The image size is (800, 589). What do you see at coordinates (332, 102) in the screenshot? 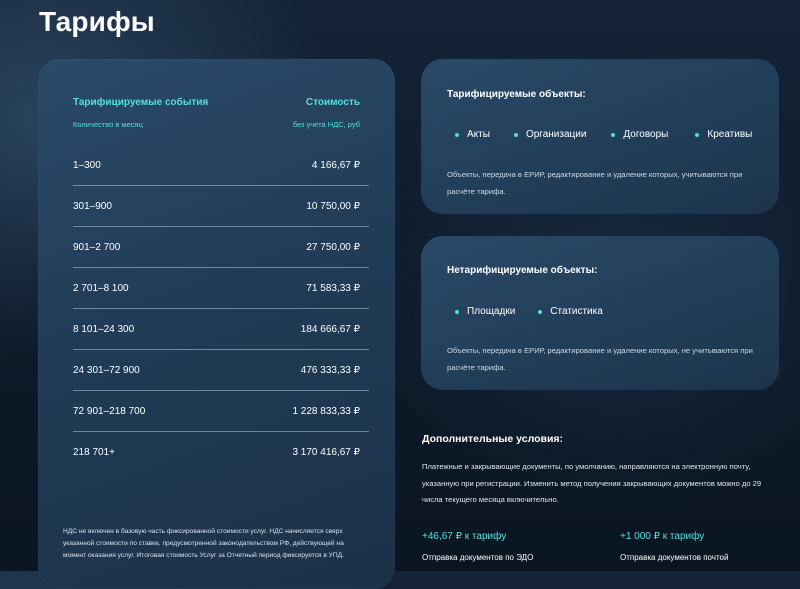
I see `column-cost-header: Стоимость` at bounding box center [332, 102].